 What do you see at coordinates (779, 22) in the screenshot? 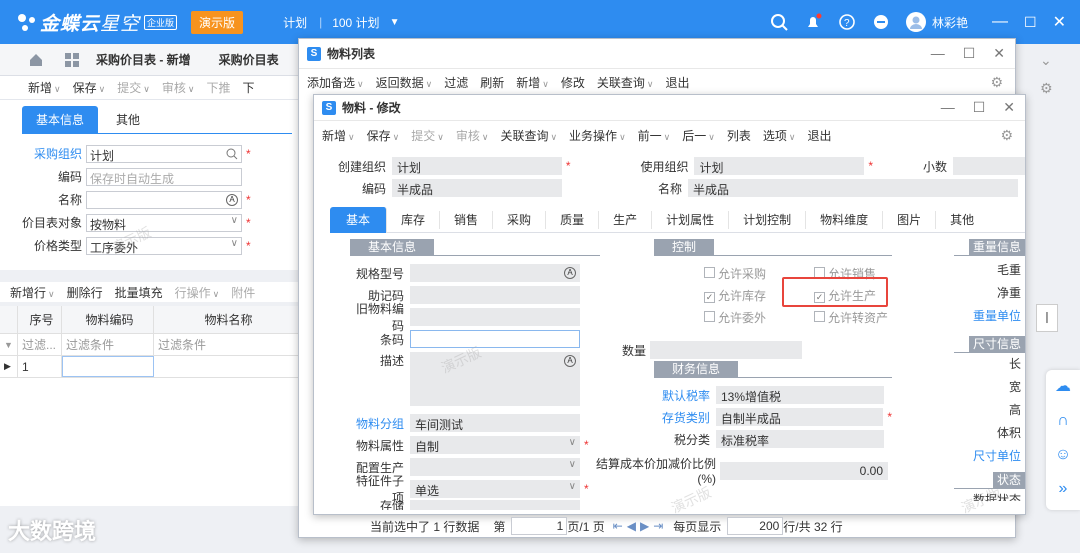
I see `search-icon` at bounding box center [779, 22].